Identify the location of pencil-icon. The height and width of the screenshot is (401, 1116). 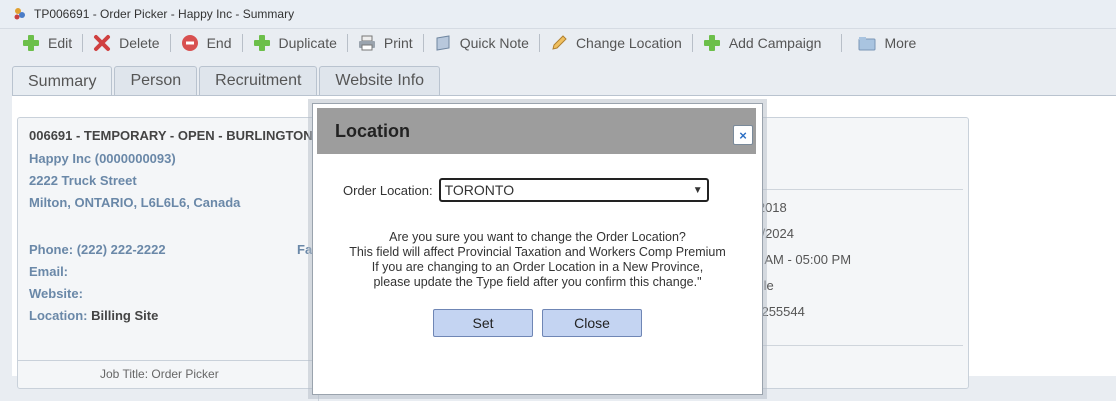
(559, 42).